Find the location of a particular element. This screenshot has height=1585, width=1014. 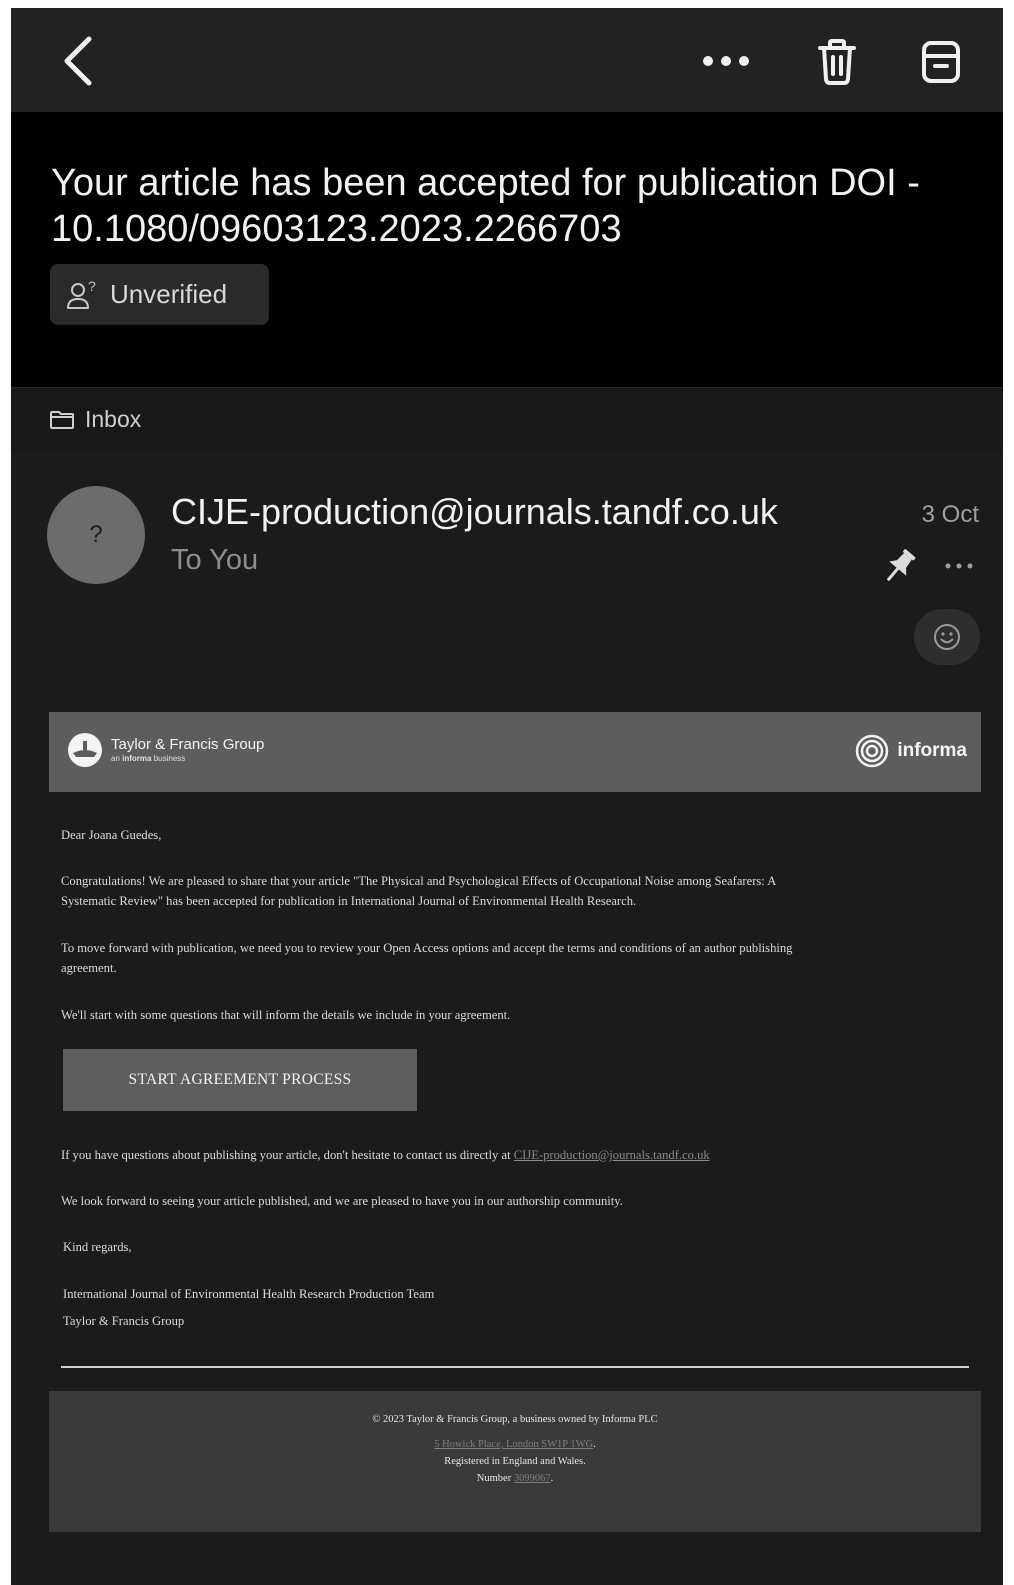

more-options-button is located at coordinates (726, 61).